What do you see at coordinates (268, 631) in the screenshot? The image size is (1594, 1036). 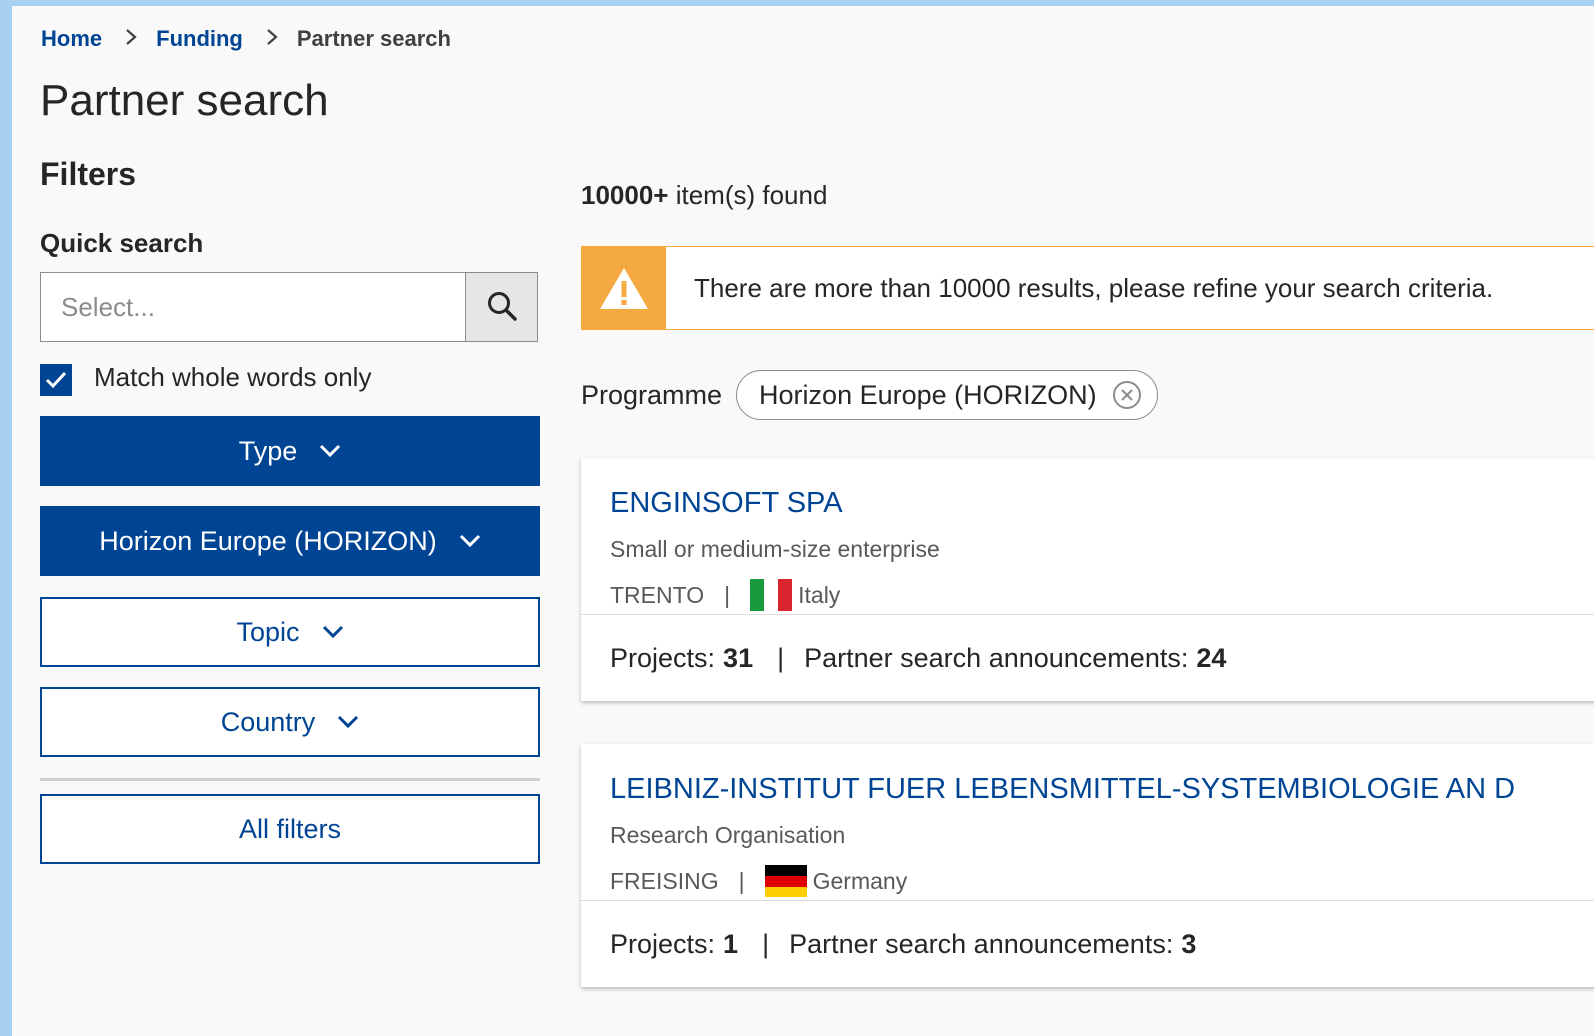 I see `topic-filter-label: Topic` at bounding box center [268, 631].